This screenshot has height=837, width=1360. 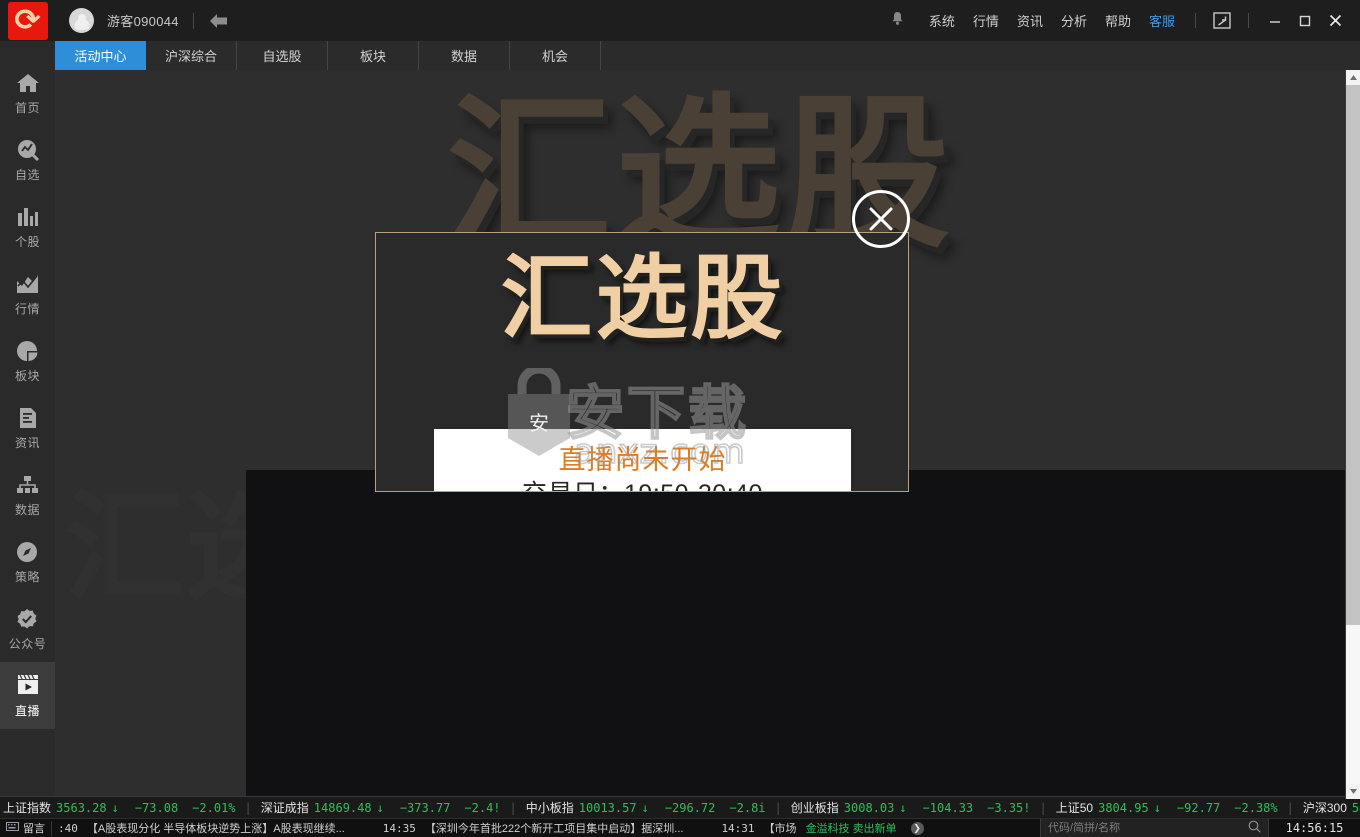 What do you see at coordinates (27, 175) in the screenshot?
I see `sidebar-label-watchlist: 自选` at bounding box center [27, 175].